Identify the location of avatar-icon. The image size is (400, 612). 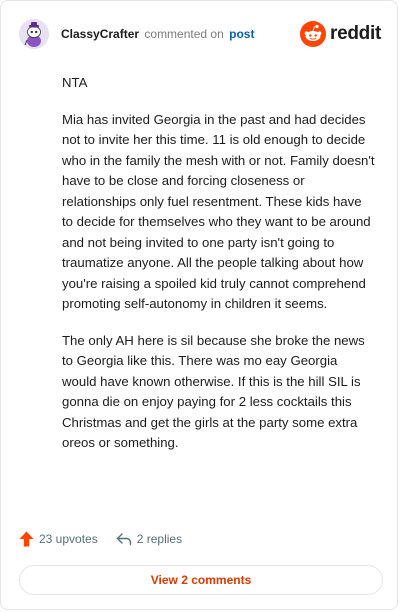
(34, 34).